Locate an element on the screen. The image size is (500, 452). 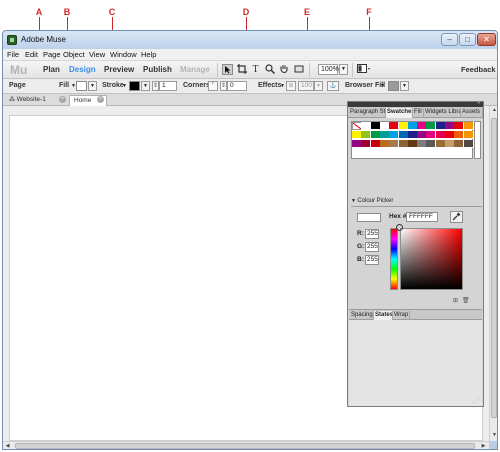
tab-paragraph-styles: Paragraph Sty is located at coordinates (367, 113).